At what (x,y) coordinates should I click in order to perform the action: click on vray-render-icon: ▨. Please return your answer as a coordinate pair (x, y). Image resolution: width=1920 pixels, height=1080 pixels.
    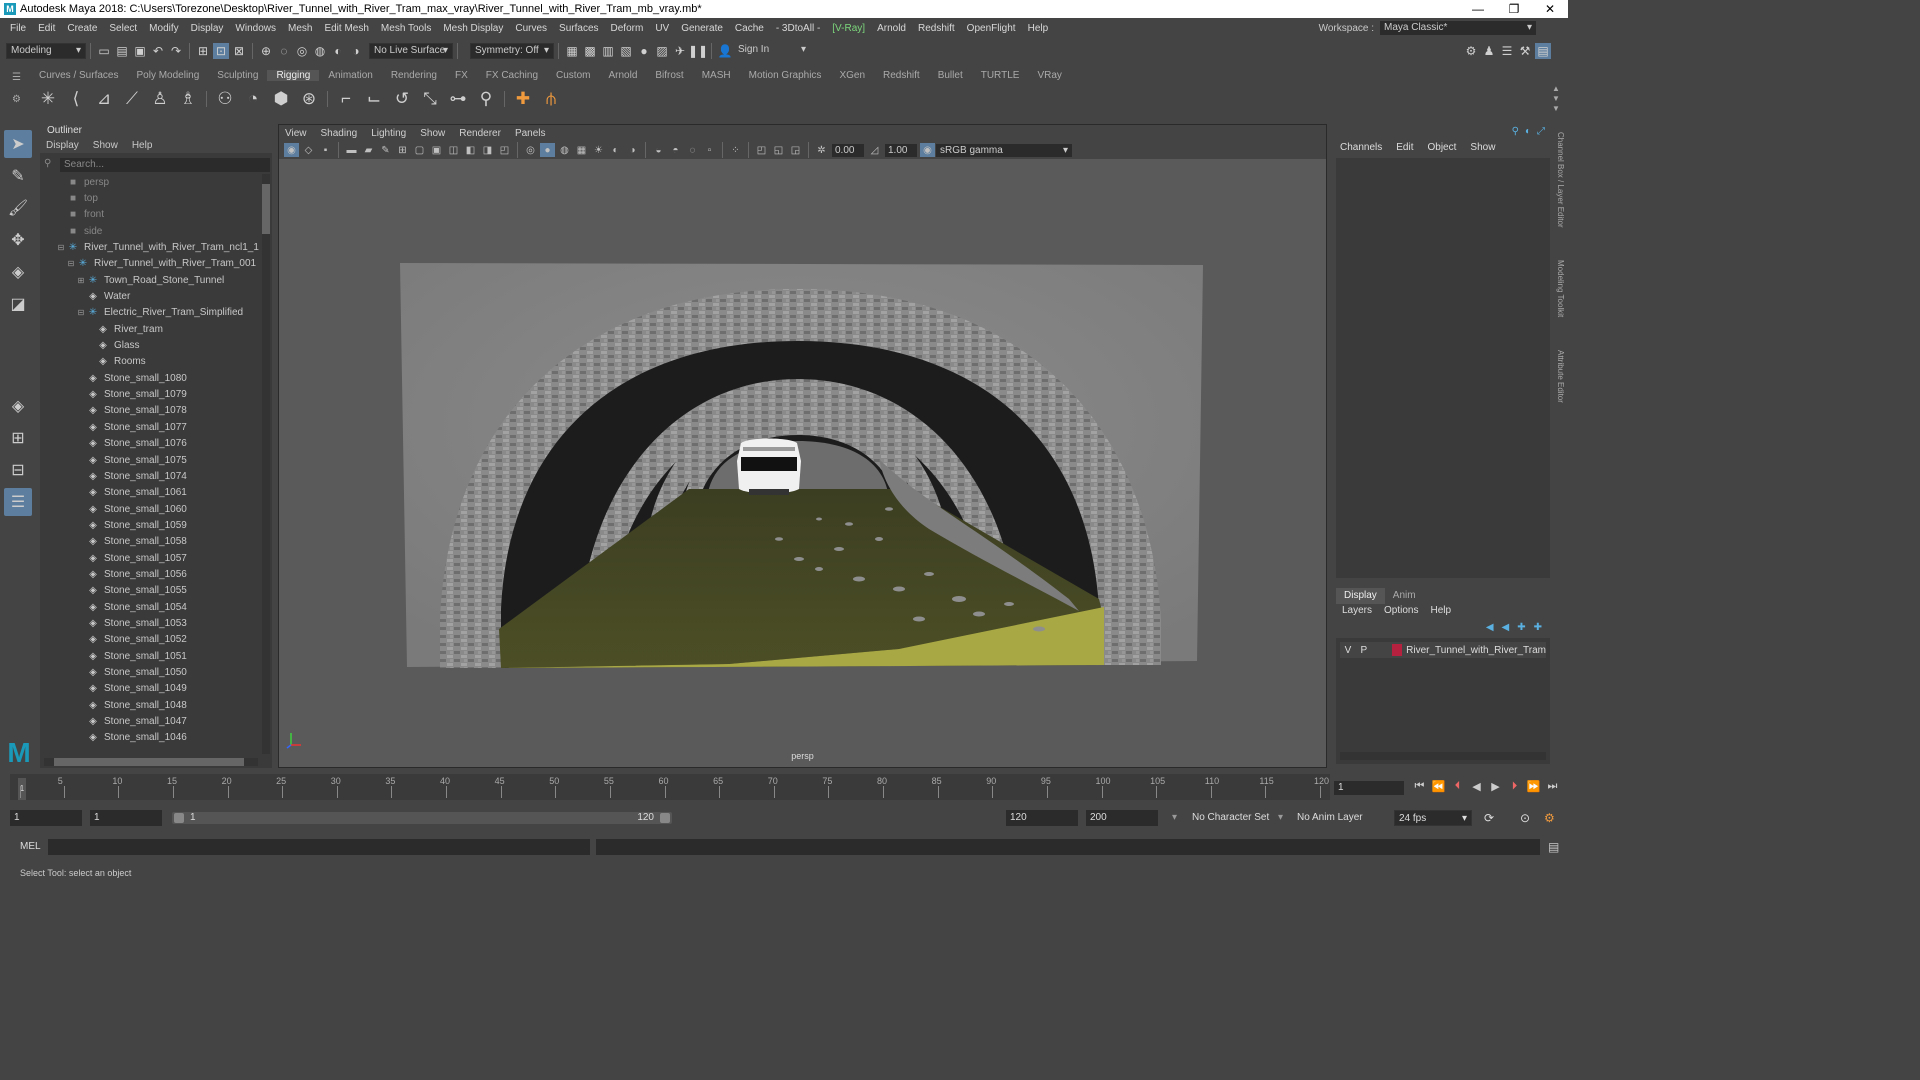
    Looking at the image, I should click on (662, 51).